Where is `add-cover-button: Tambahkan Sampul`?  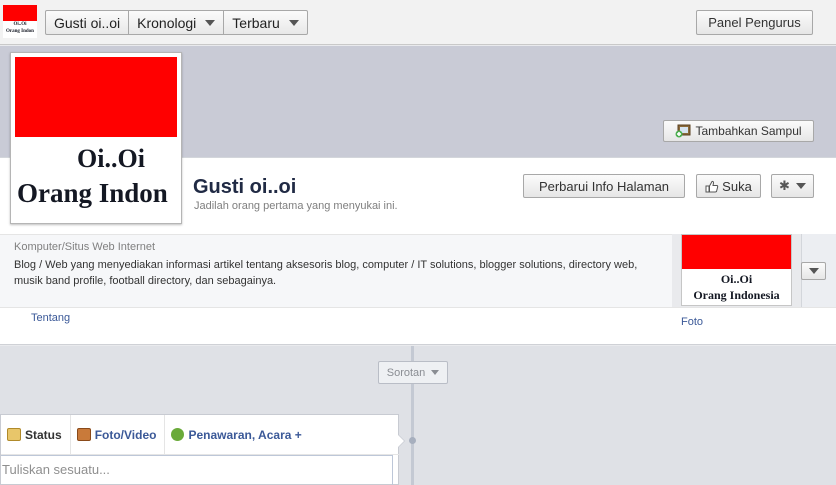 add-cover-button: Tambahkan Sampul is located at coordinates (738, 131).